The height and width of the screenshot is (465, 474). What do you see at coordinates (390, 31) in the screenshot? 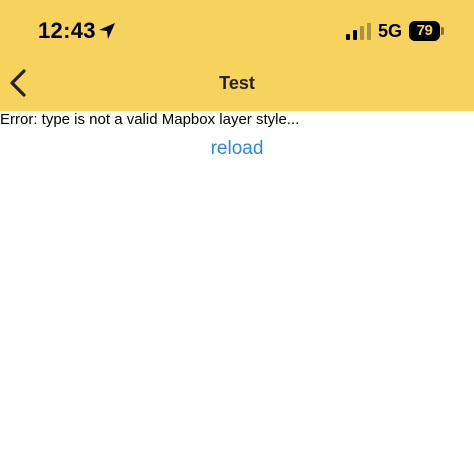
I see `network-type: 5G` at bounding box center [390, 31].